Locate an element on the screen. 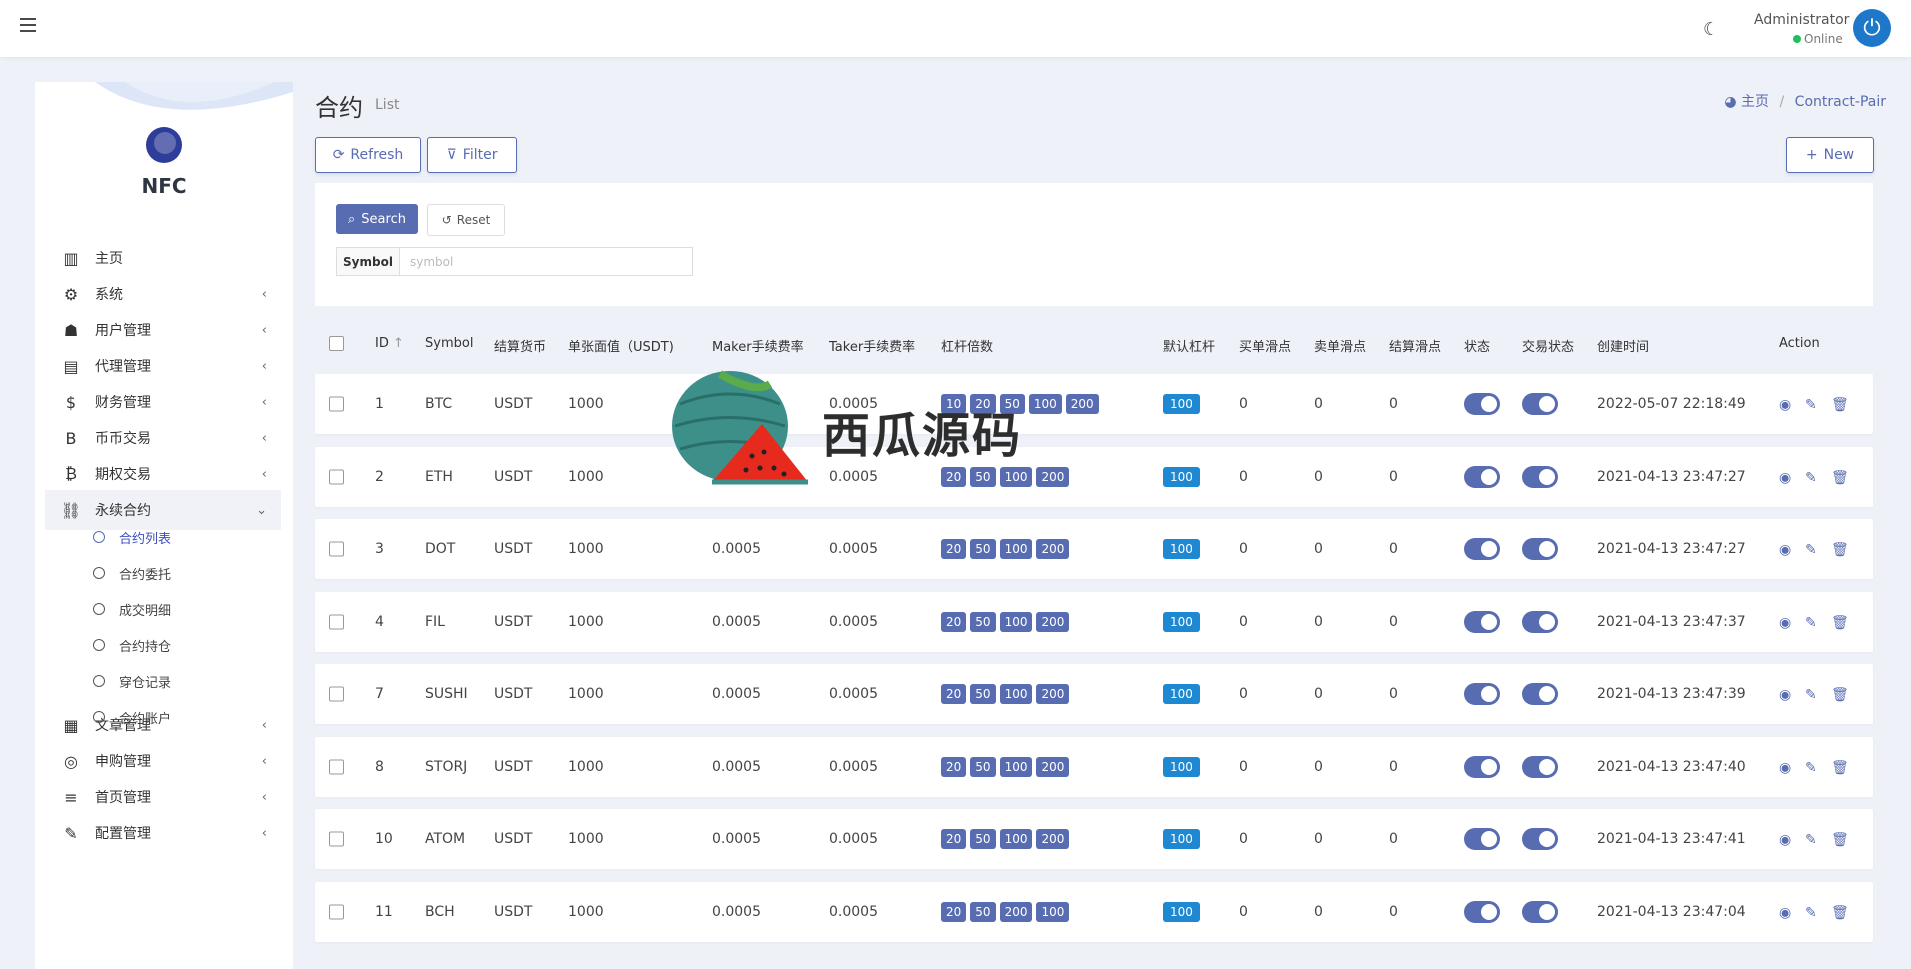 The image size is (1911, 969). hamburger-menu-icon is located at coordinates (28, 25).